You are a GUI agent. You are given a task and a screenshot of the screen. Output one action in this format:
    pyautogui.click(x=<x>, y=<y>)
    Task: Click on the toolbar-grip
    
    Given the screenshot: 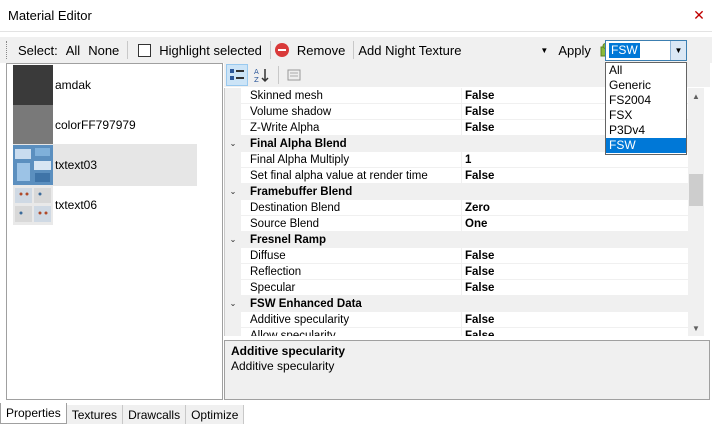 What is the action you would take?
    pyautogui.click(x=10, y=50)
    